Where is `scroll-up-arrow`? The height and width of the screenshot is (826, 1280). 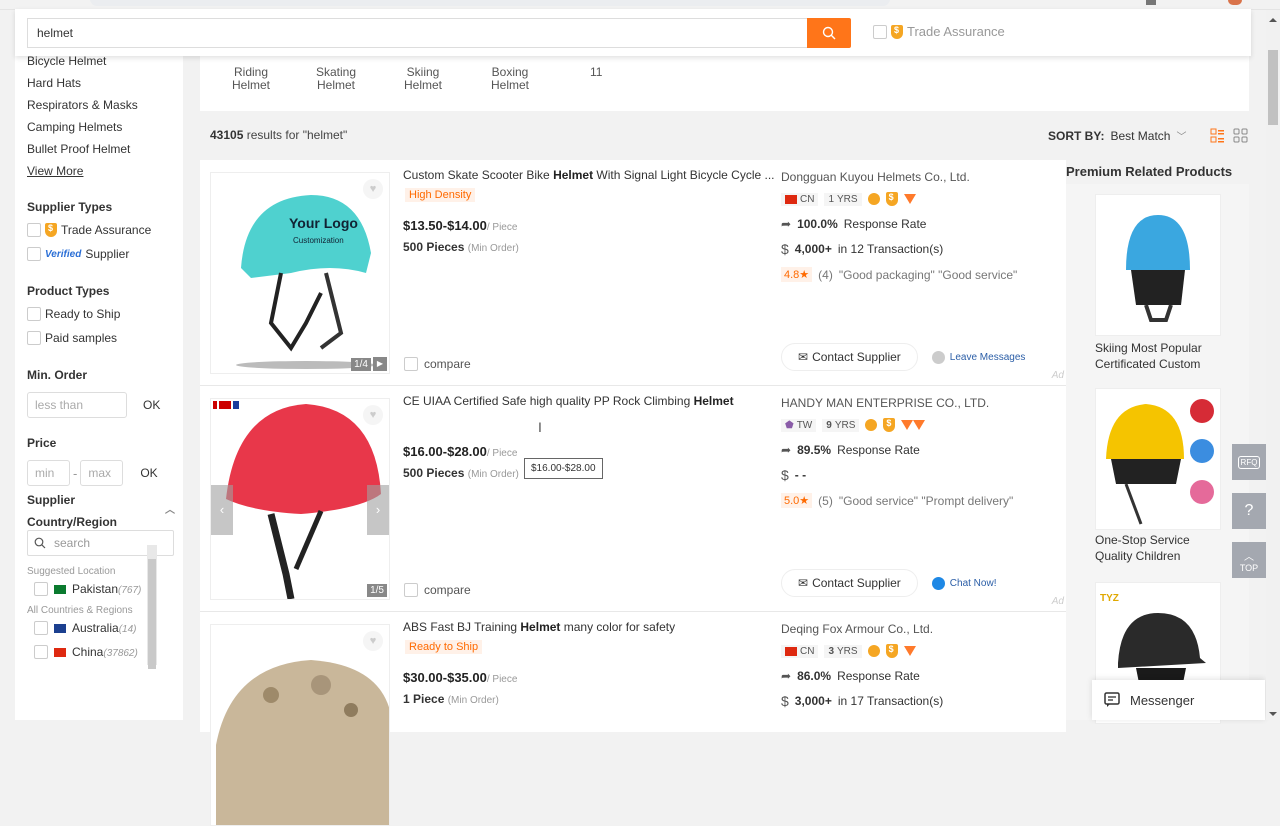
scroll-up-arrow is located at coordinates (1273, 20).